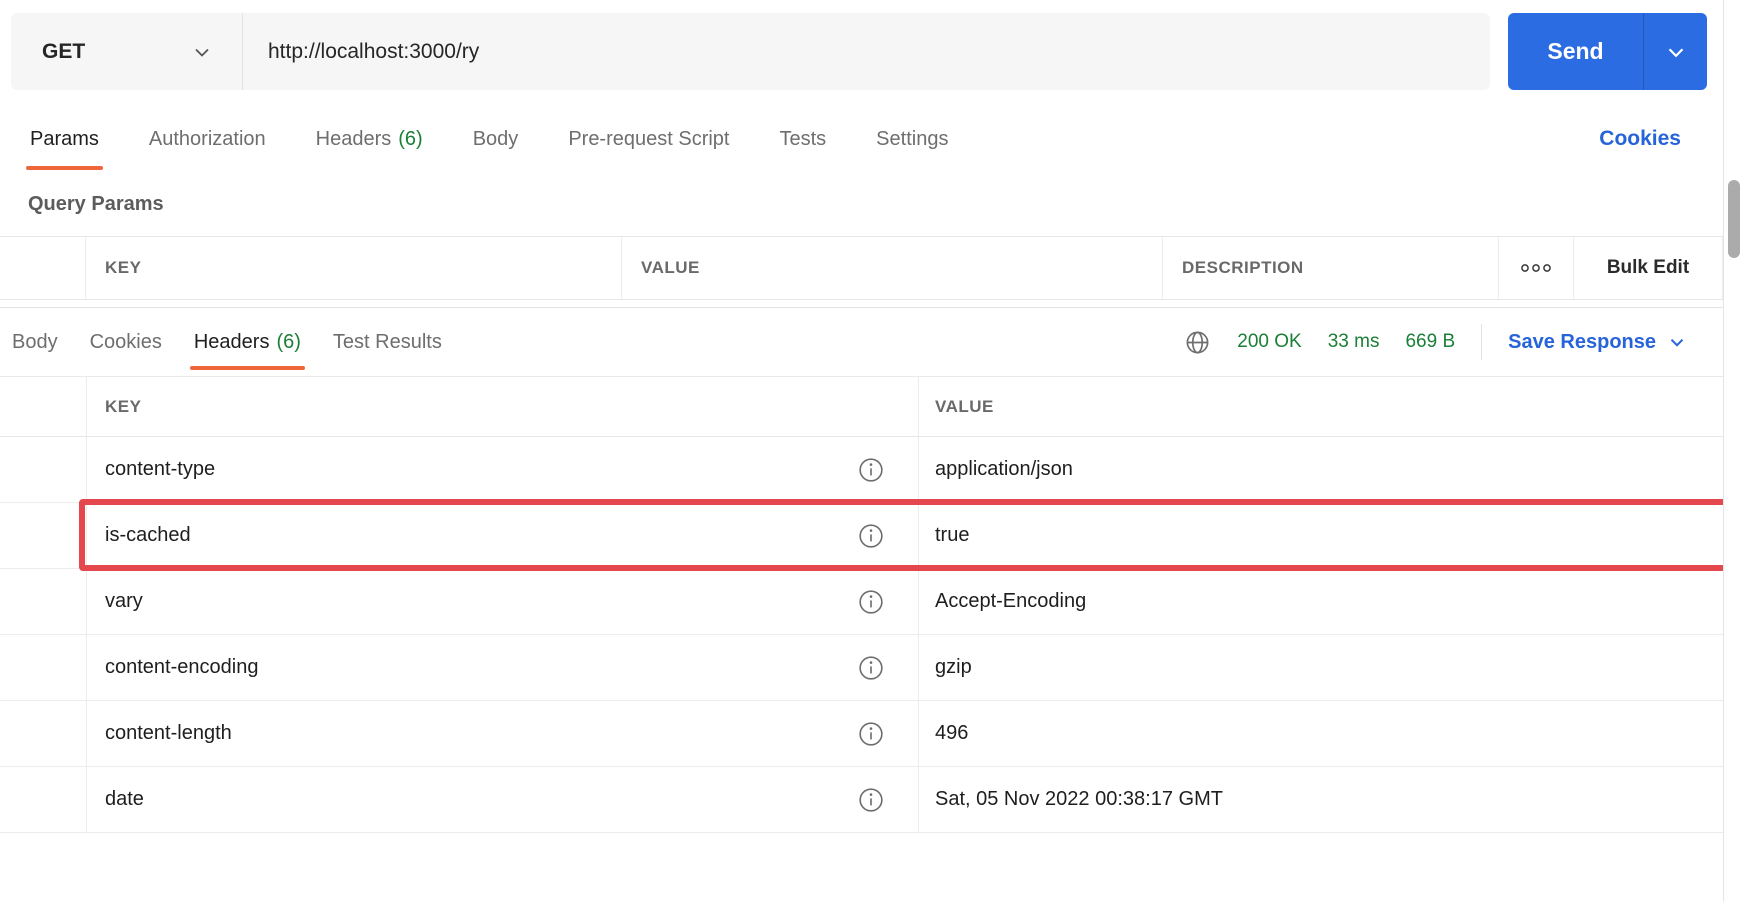 The image size is (1744, 902). What do you see at coordinates (182, 667) in the screenshot?
I see `header-key: content-encoding` at bounding box center [182, 667].